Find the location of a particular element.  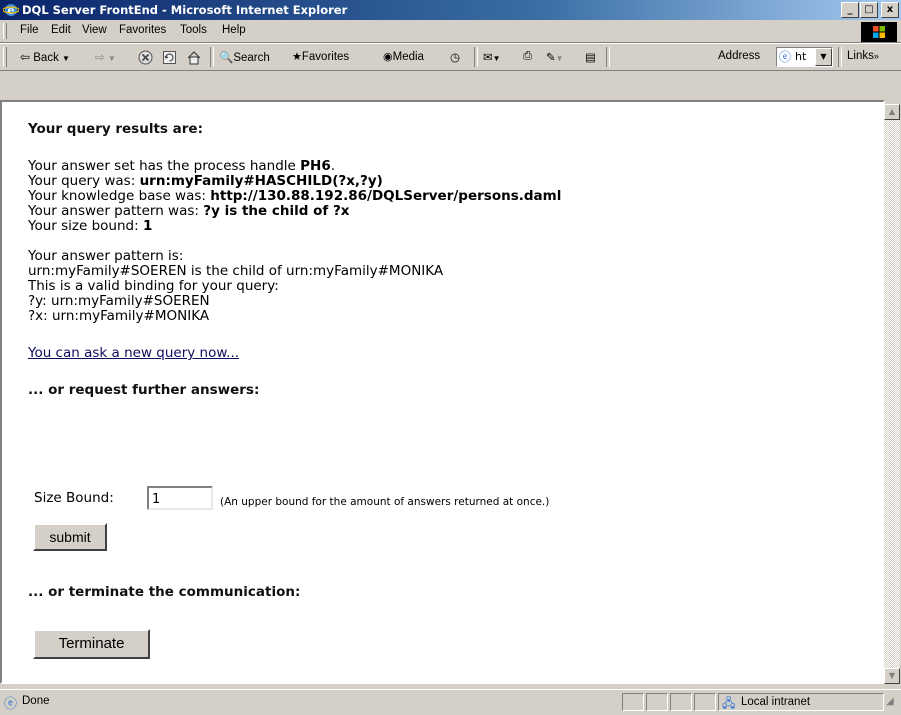

scroll-up-button: ▲ is located at coordinates (892, 112).